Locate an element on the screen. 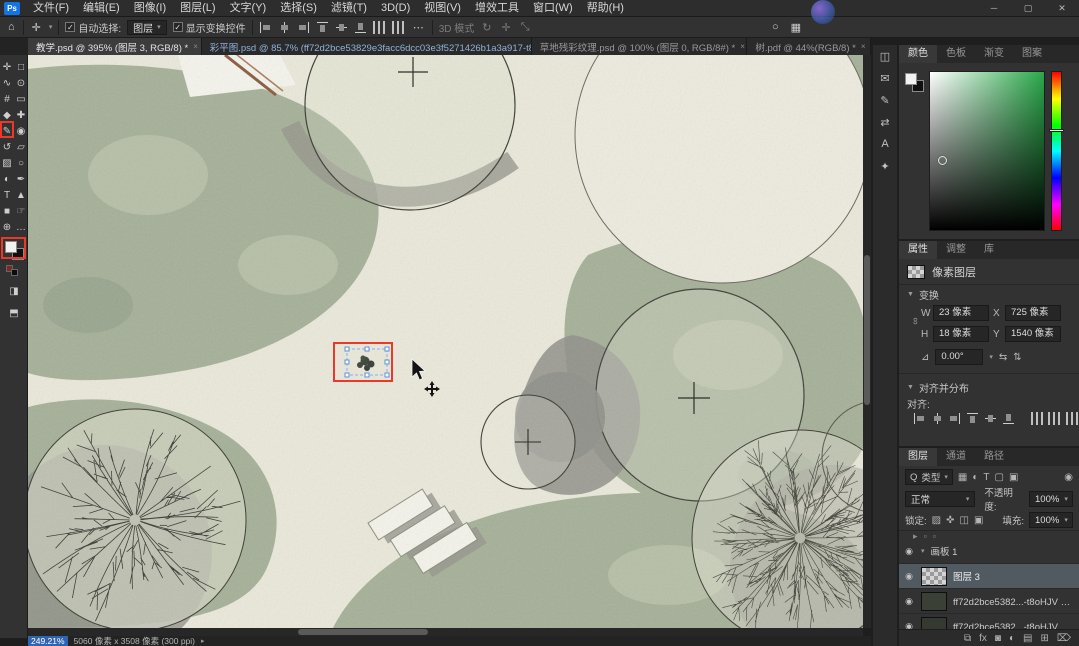  vertical-scrollbar is located at coordinates (867, 341).